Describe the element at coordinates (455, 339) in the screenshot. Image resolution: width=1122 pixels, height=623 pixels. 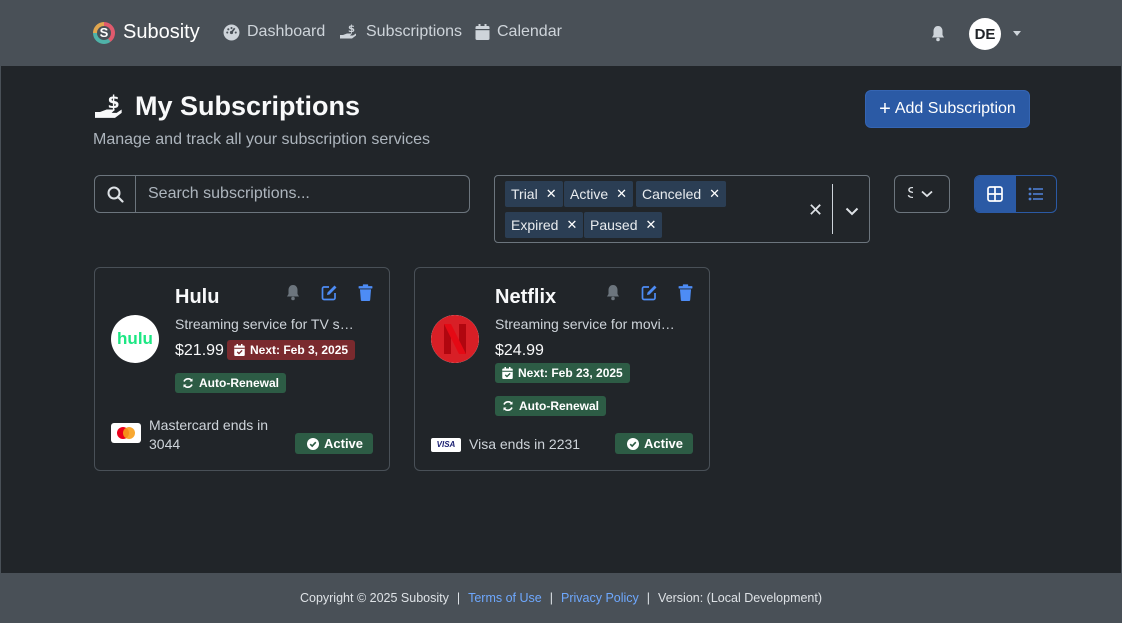
I see `netflix-logo: N` at that location.